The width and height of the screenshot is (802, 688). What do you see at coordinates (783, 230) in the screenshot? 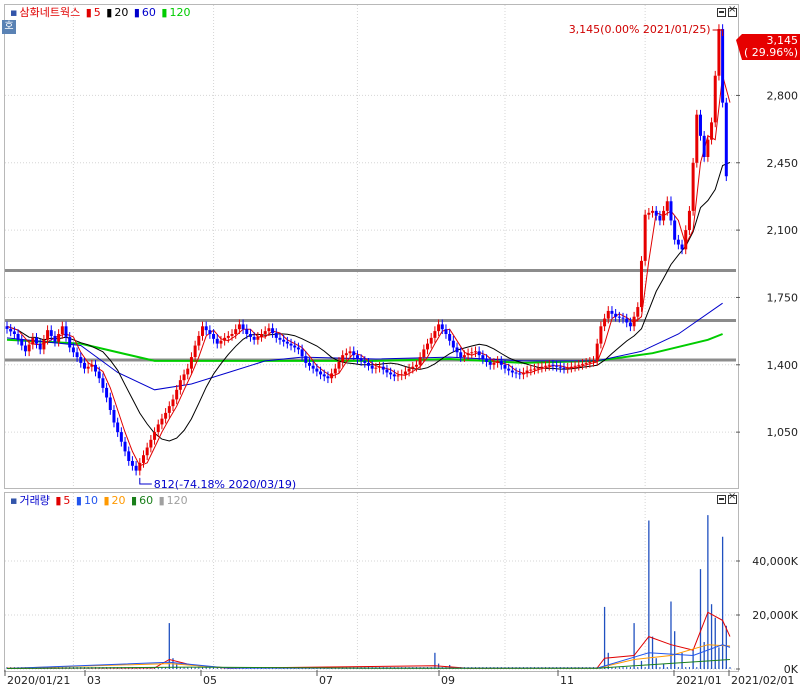
I see `price-tick-label: 2,100` at bounding box center [783, 230].